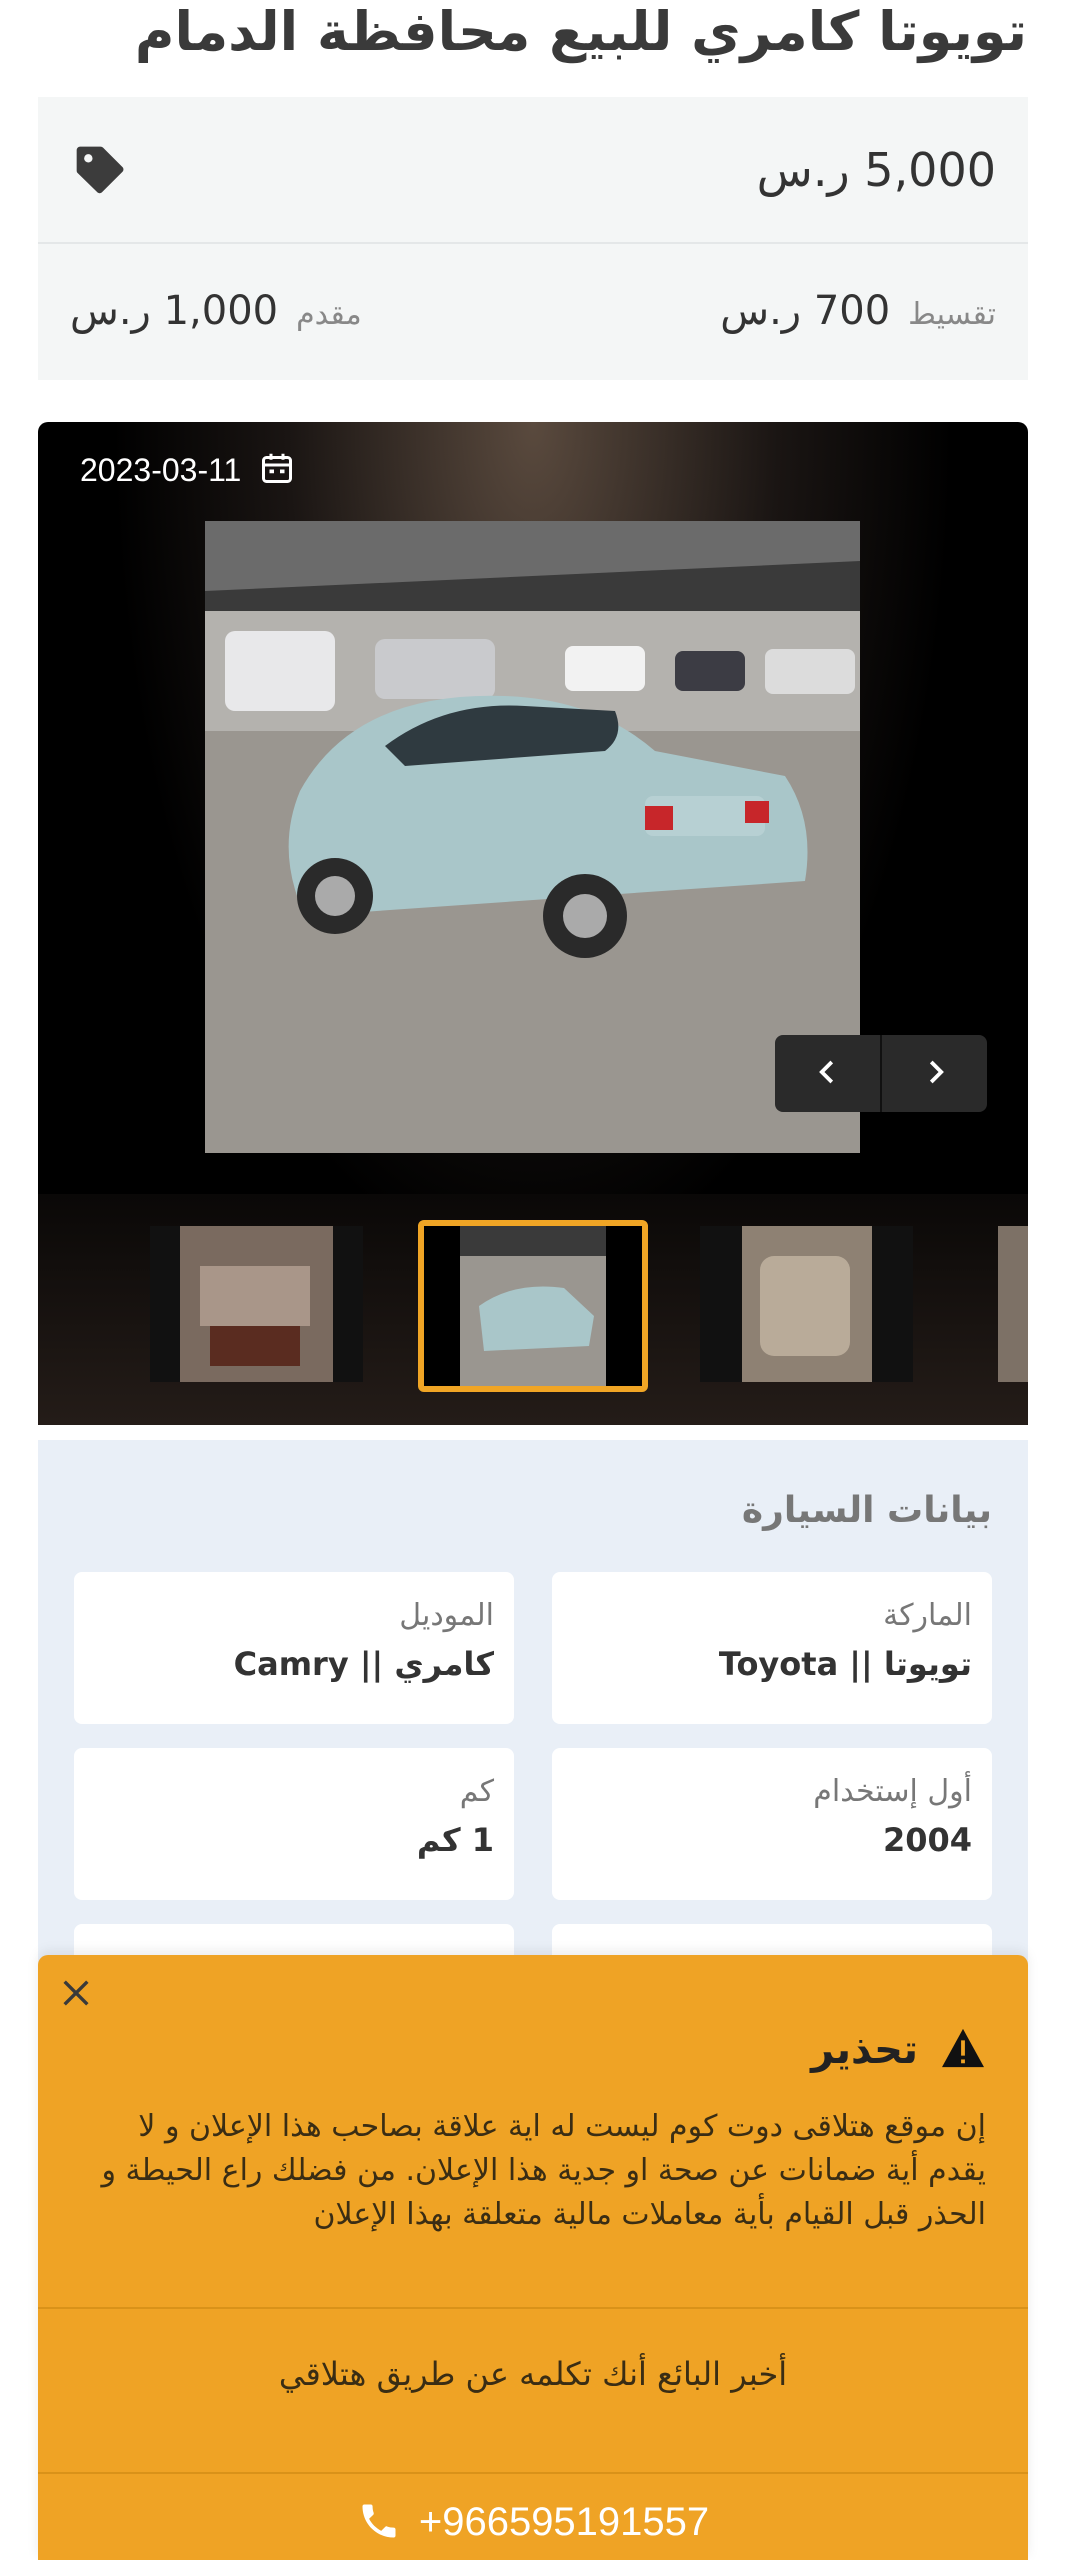 This screenshot has height=2560, width=1065. What do you see at coordinates (446, 1615) in the screenshot?
I see `spec-label: الموديل` at bounding box center [446, 1615].